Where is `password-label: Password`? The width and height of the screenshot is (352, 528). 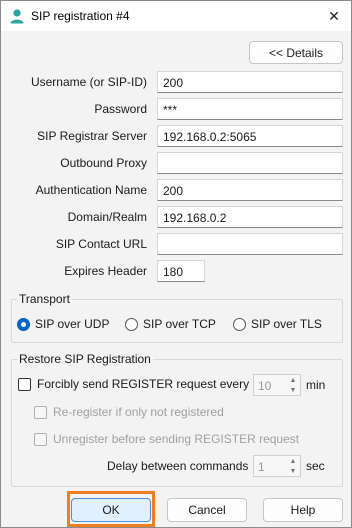
password-label: Password is located at coordinates (120, 109).